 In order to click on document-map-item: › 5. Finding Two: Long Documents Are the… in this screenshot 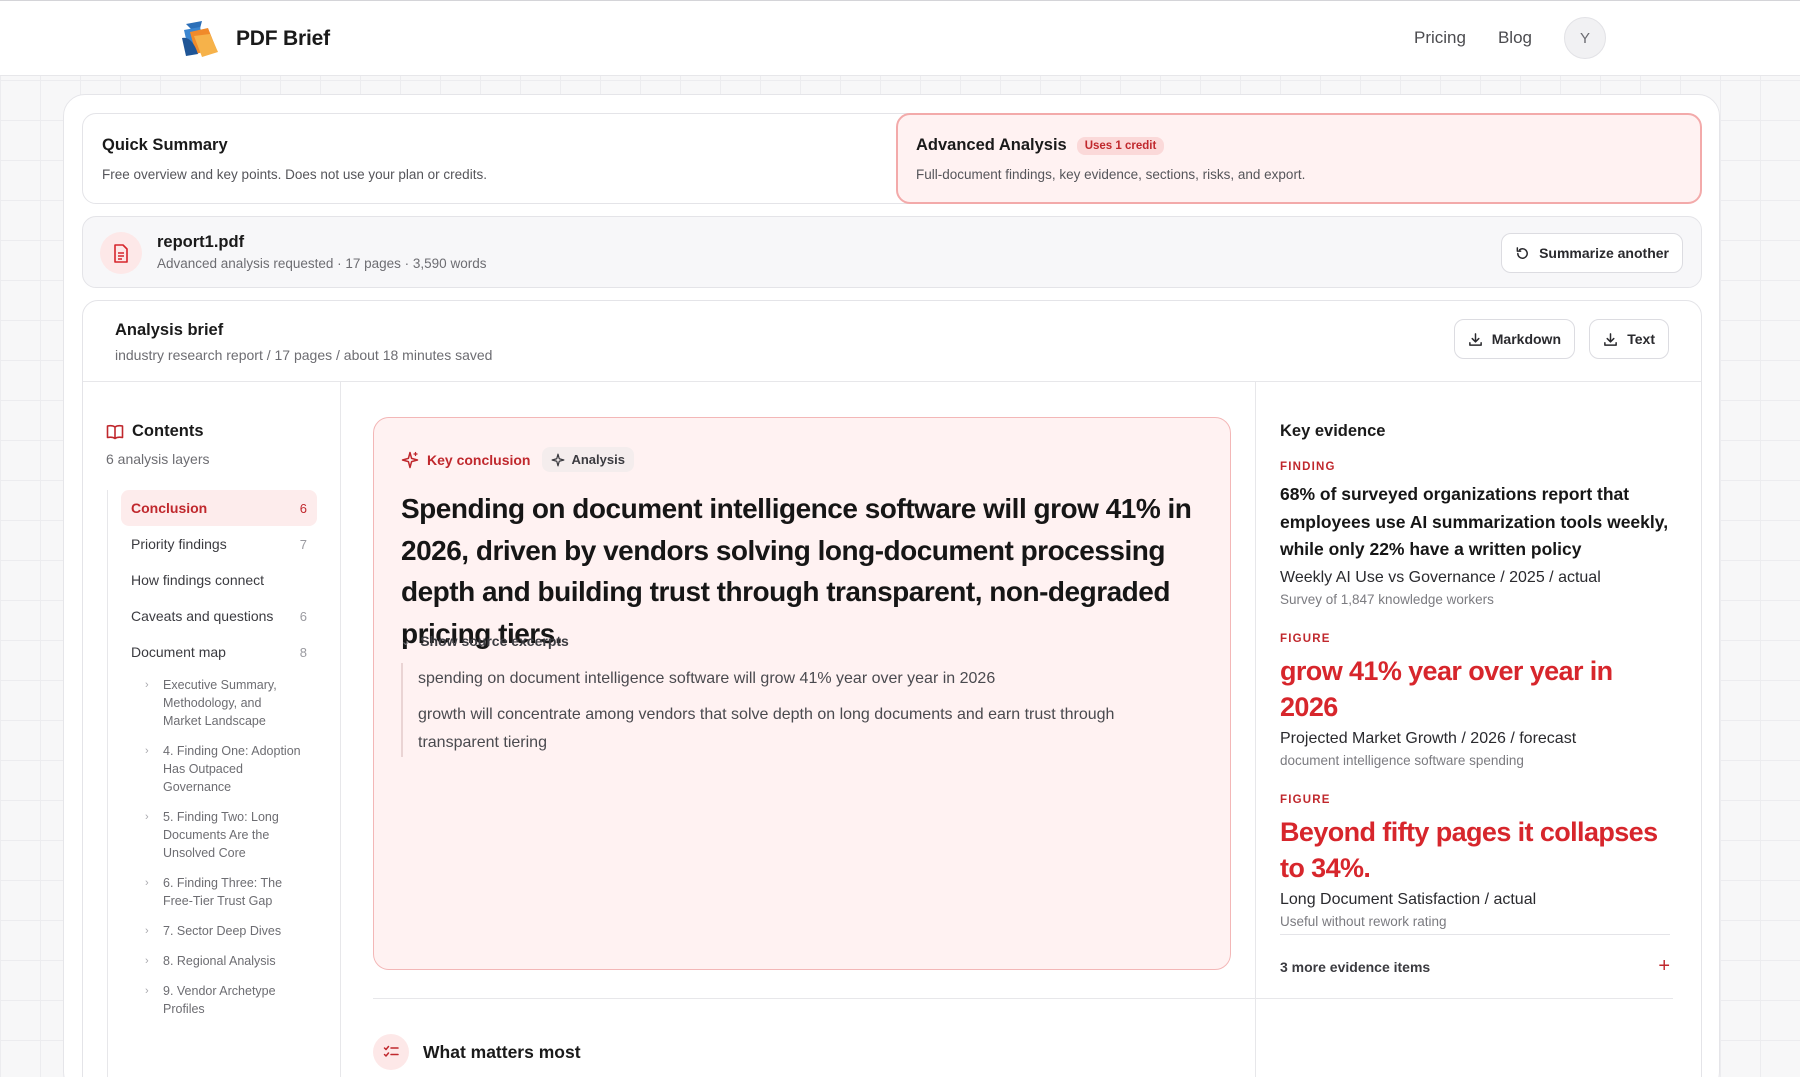, I will do `click(219, 835)`.